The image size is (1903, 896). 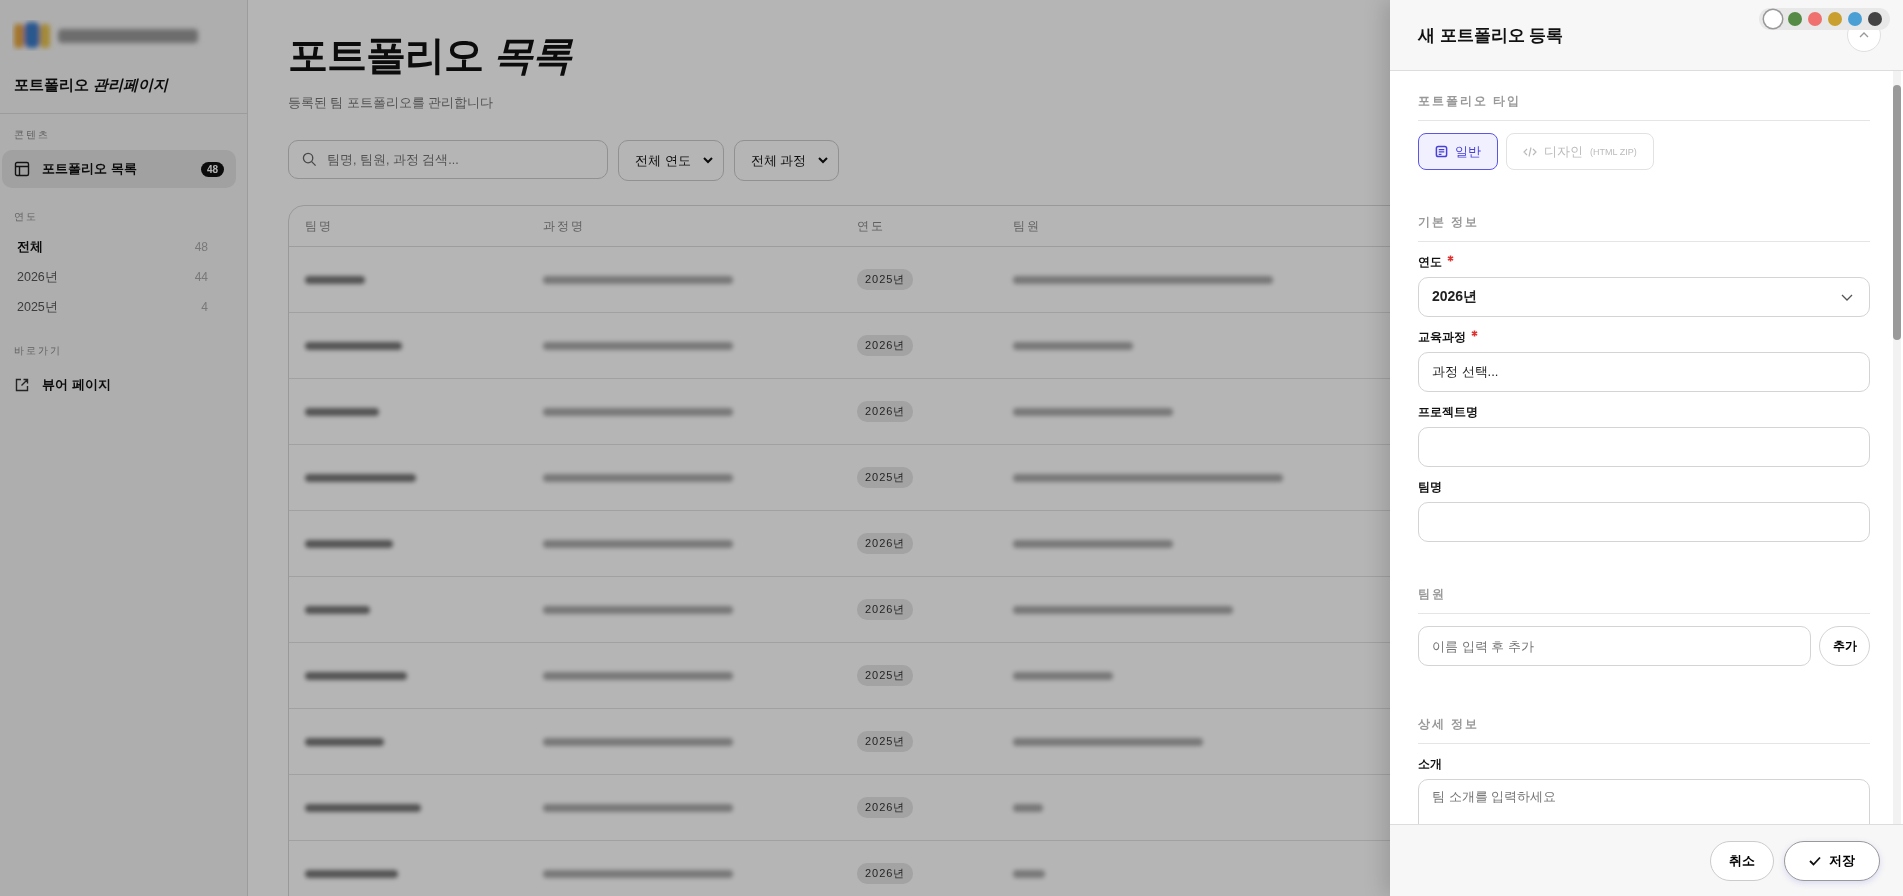 I want to click on document-icon, so click(x=1441, y=151).